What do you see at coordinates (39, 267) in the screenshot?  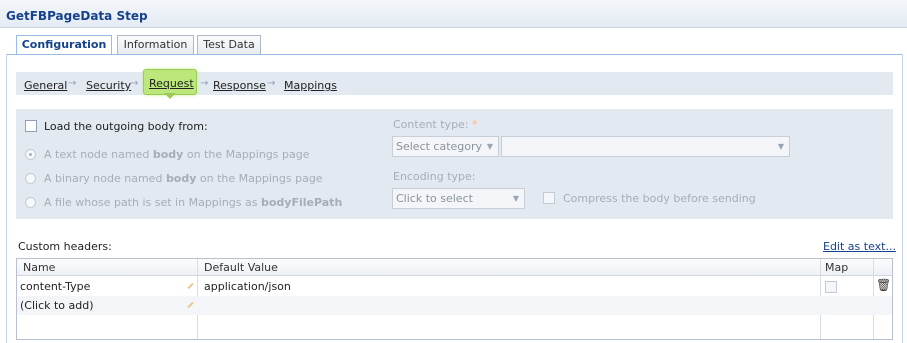 I see `column-header-name: Name` at bounding box center [39, 267].